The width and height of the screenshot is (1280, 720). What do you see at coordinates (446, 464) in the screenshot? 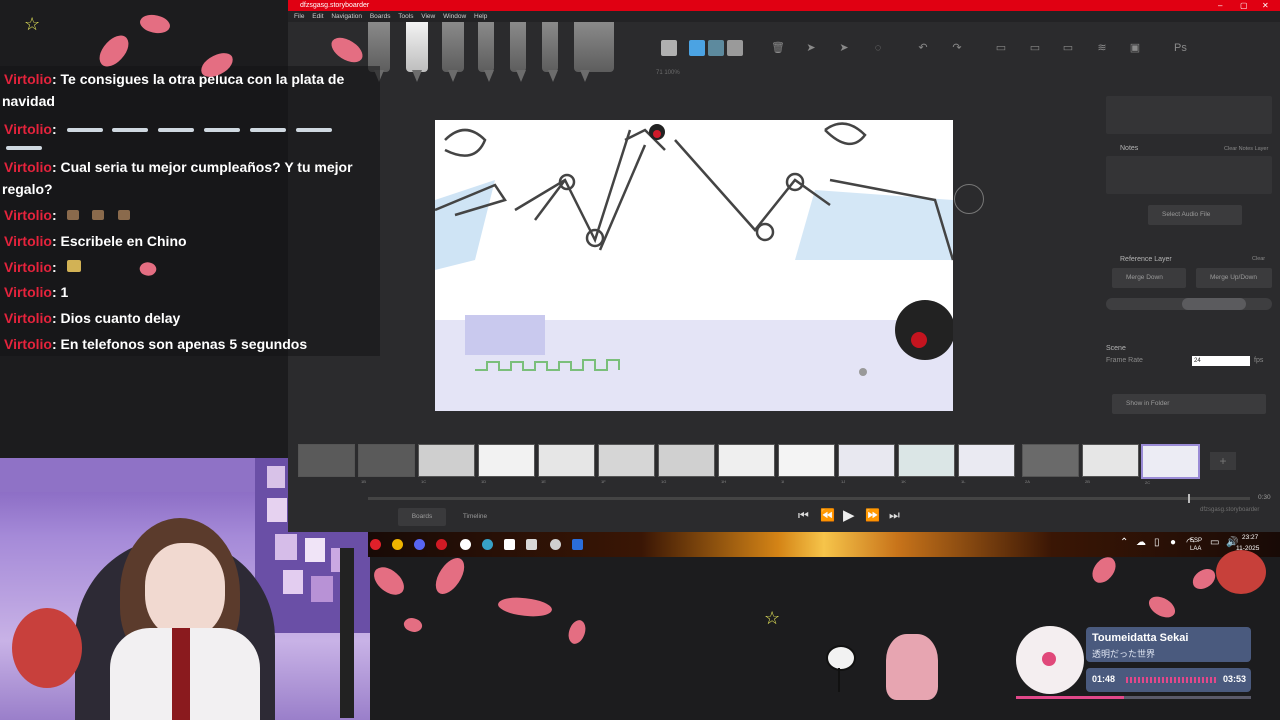
I see `board-thumb: 1C` at bounding box center [446, 464].